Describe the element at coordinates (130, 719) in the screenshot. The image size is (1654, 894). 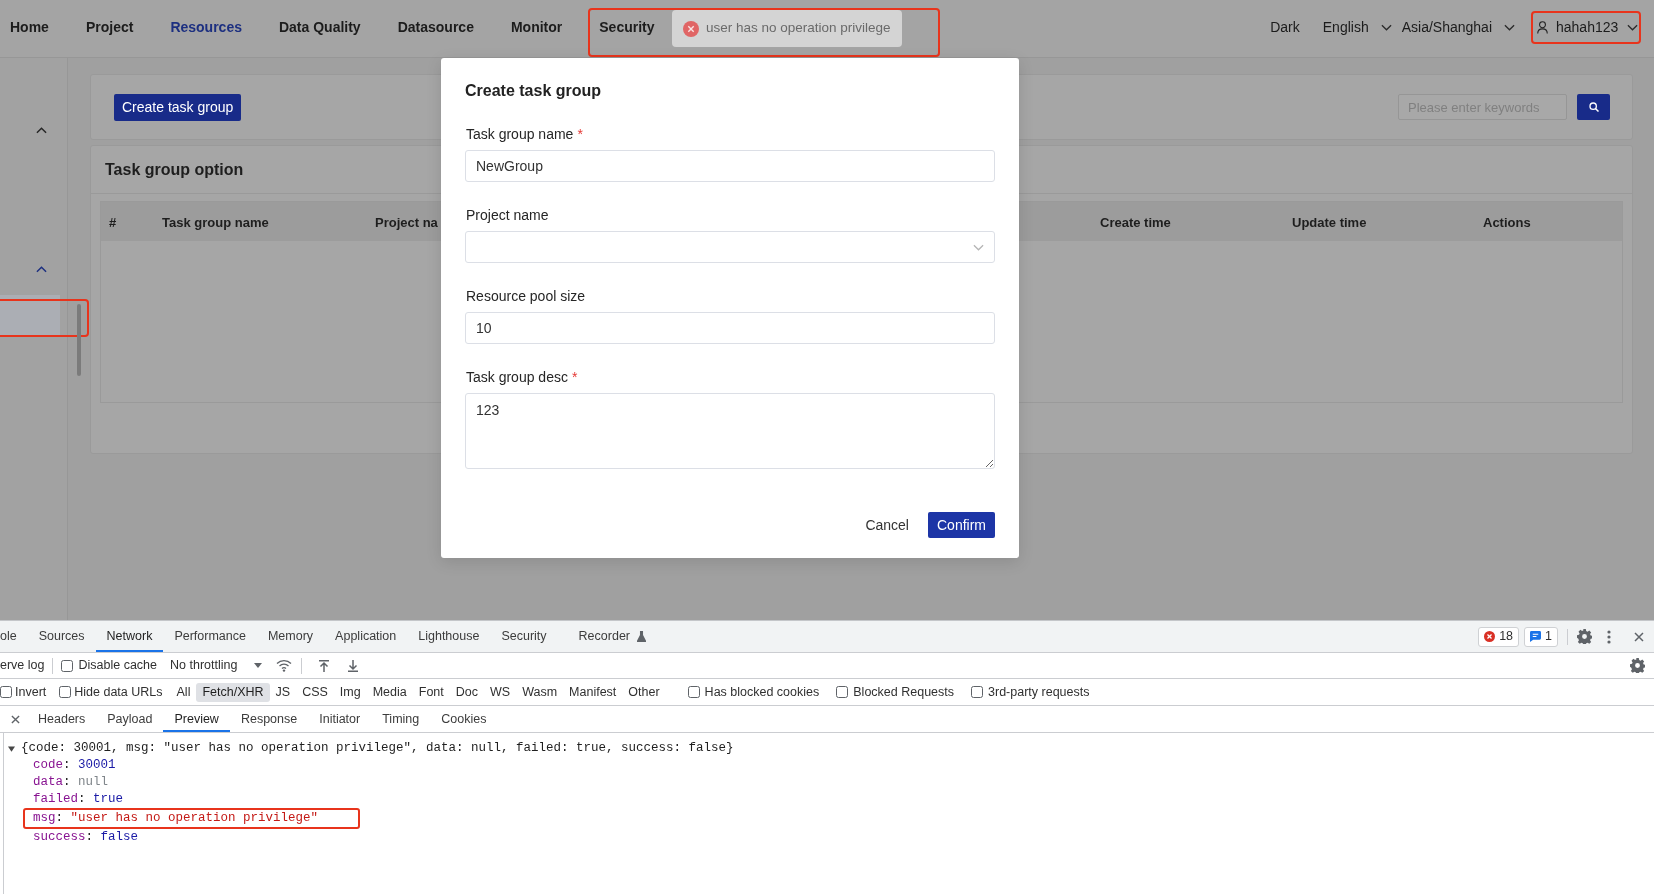
I see `devtools-tab: Payload` at that location.